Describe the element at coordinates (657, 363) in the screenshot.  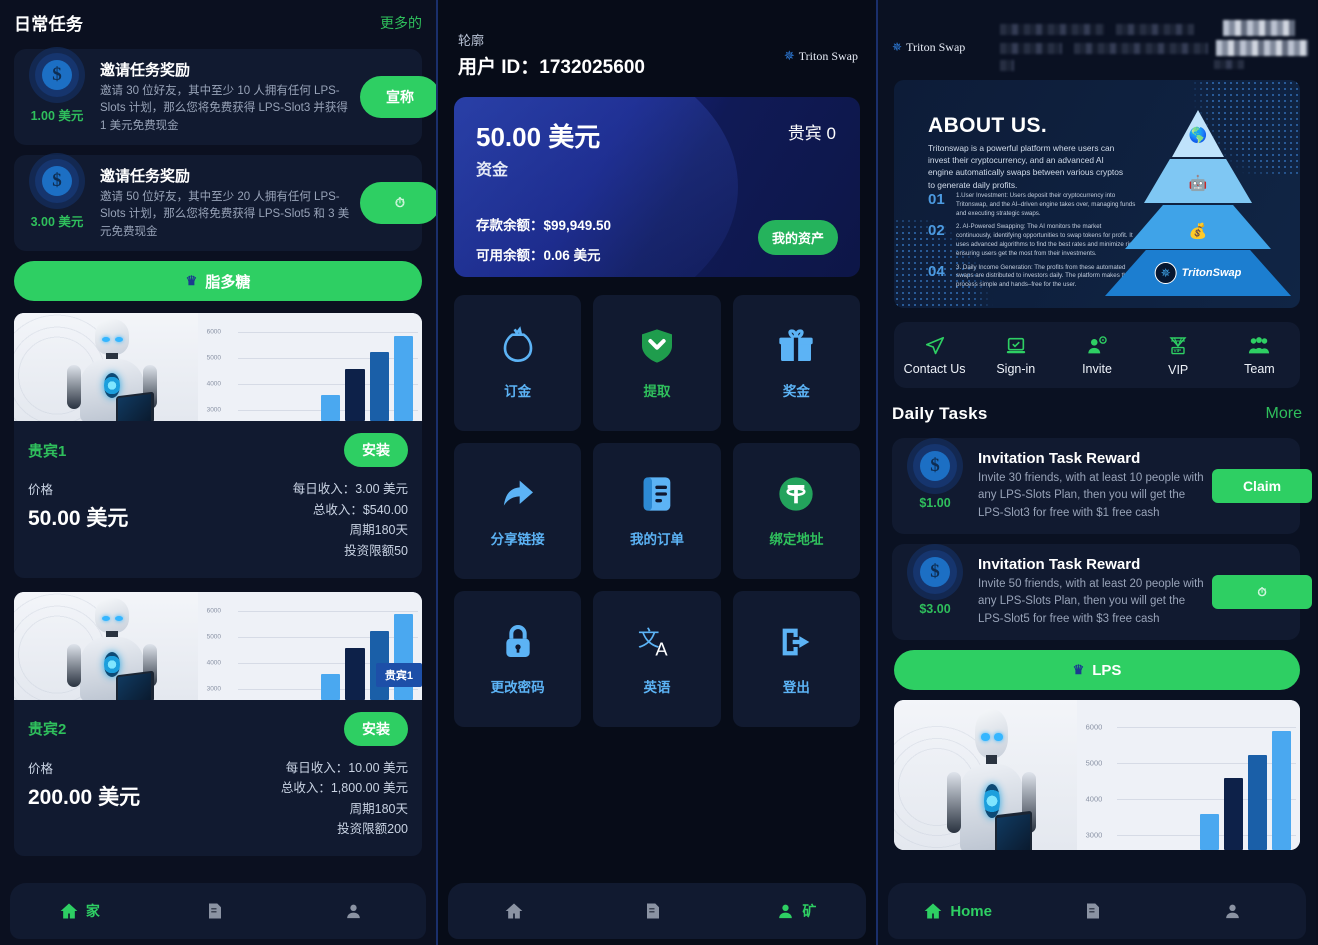
I see `menu-item-withdraw: 提取` at that location.